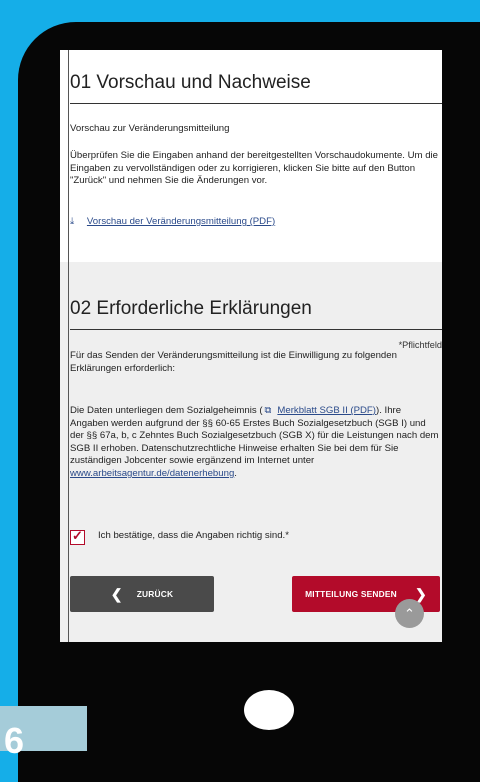 Image resolution: width=480 pixels, height=782 pixels. I want to click on page-number-badge: 6, so click(43, 733).